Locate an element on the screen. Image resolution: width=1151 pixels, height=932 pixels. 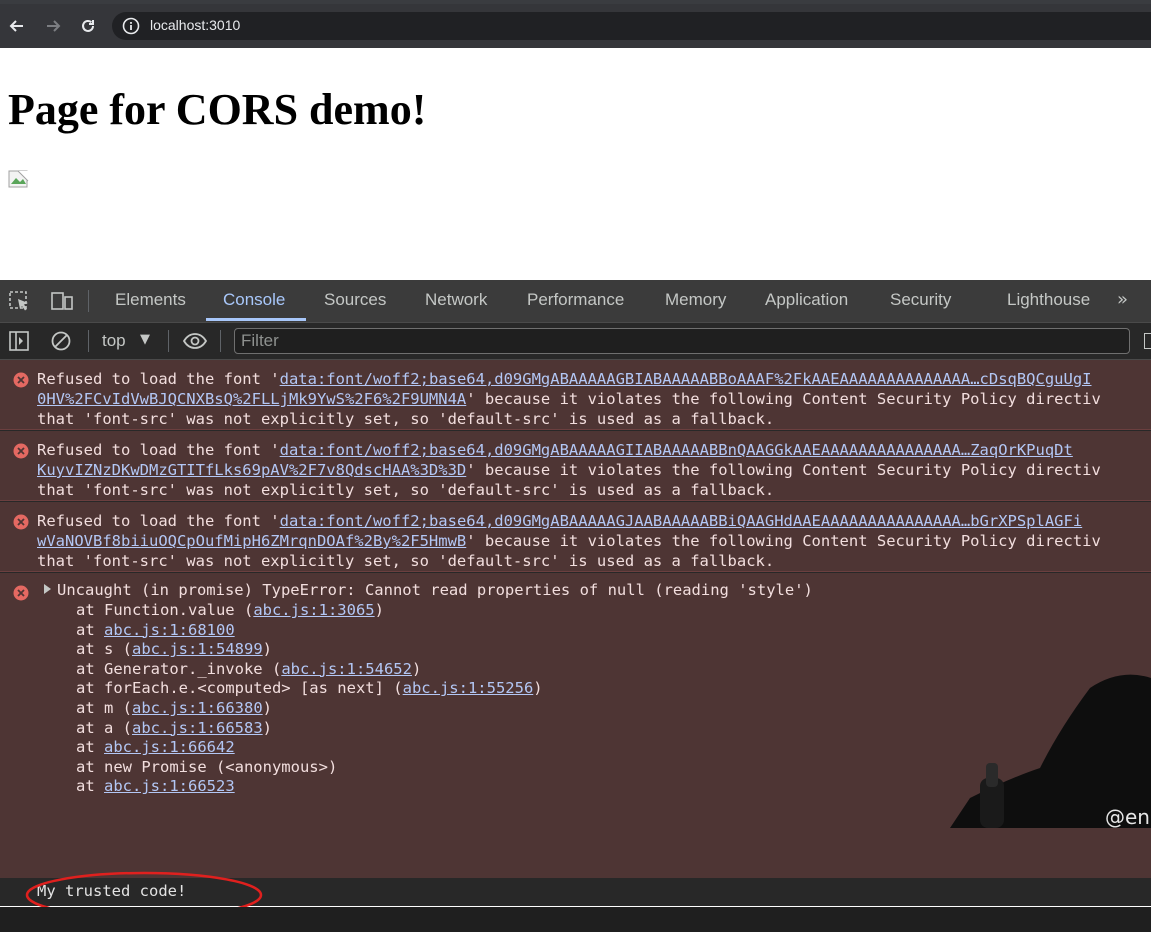
browser-toolbar: localhost:3010 is located at coordinates (575, 26).